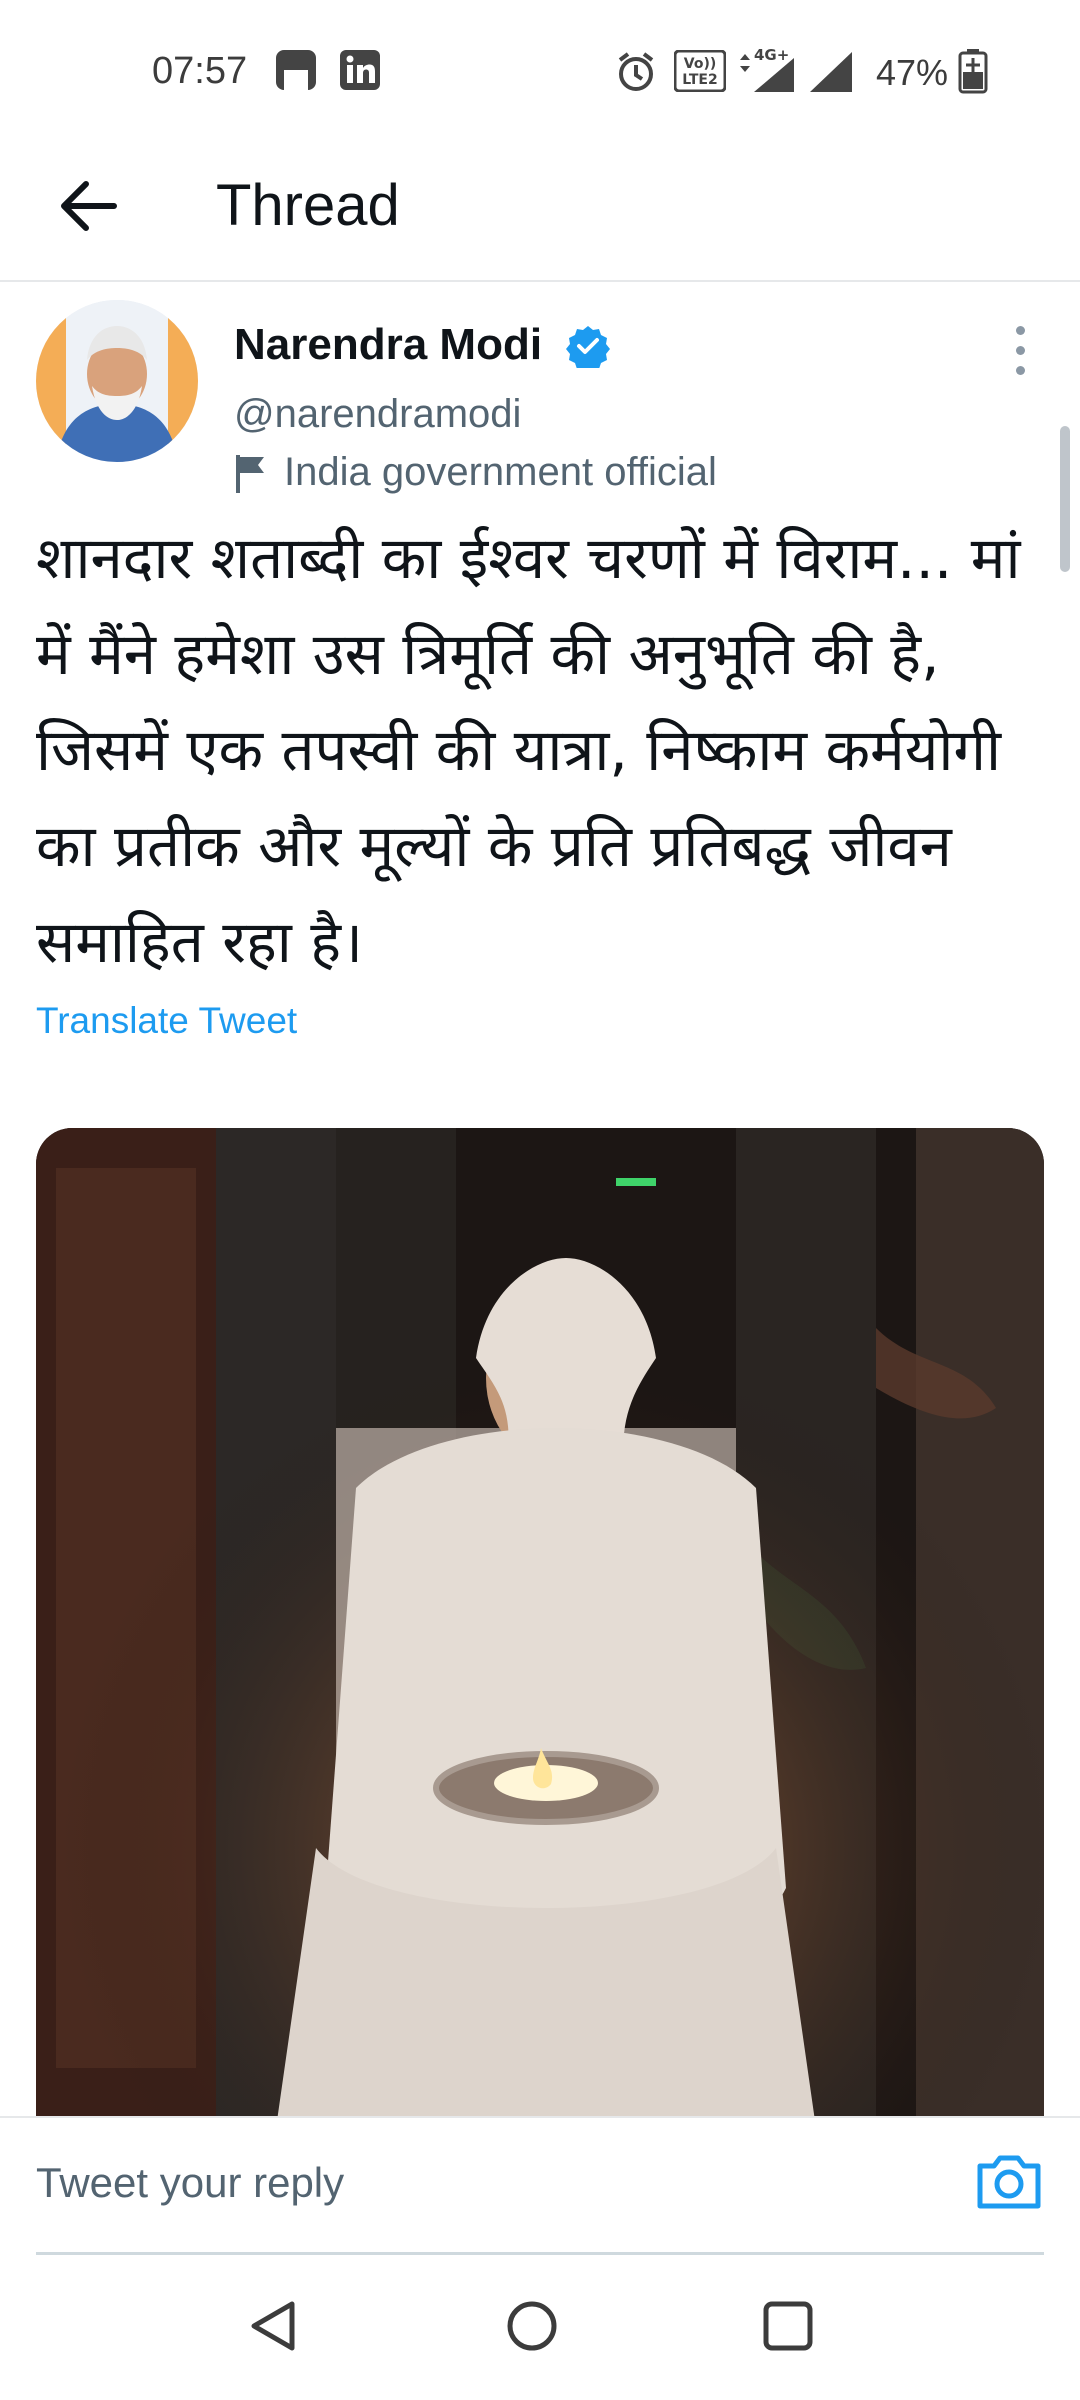 This screenshot has height=2400, width=1080. What do you see at coordinates (166, 1021) in the screenshot?
I see `translate-tweet-link: Translate Tweet` at bounding box center [166, 1021].